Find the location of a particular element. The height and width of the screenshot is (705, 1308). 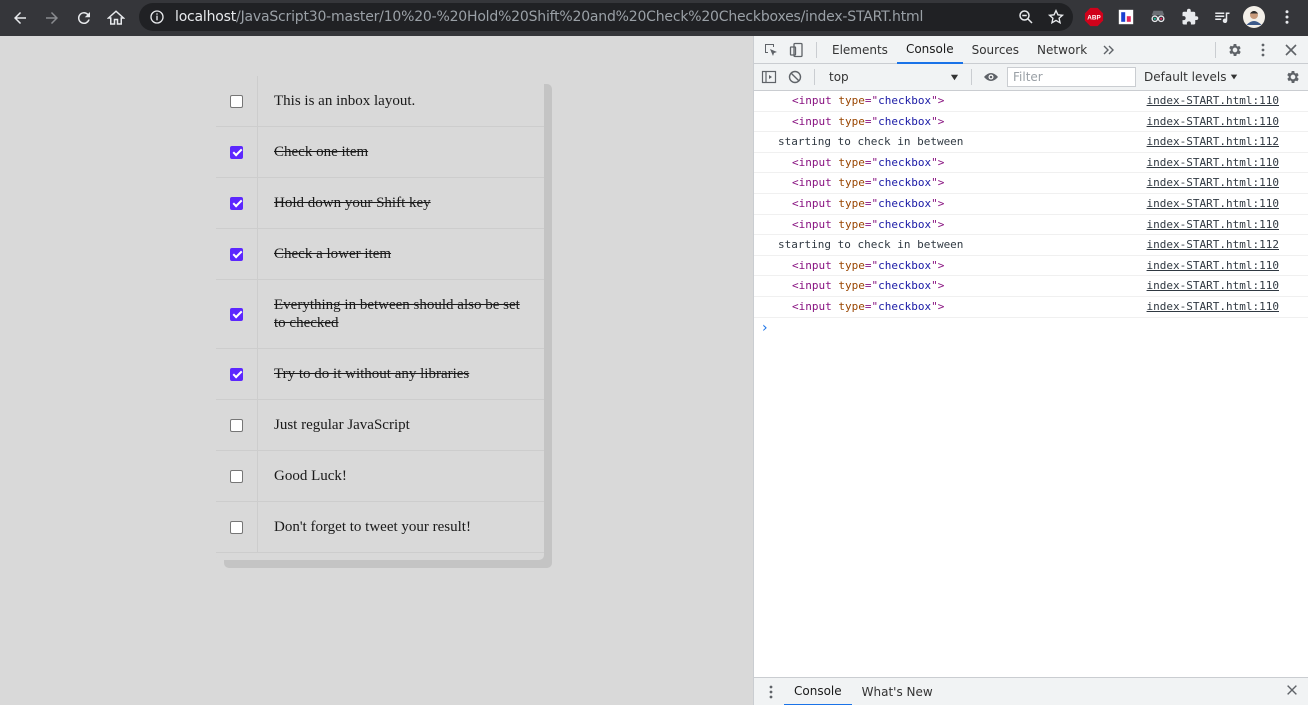

log-levels-dropdown: Default levels is located at coordinates (1191, 77).